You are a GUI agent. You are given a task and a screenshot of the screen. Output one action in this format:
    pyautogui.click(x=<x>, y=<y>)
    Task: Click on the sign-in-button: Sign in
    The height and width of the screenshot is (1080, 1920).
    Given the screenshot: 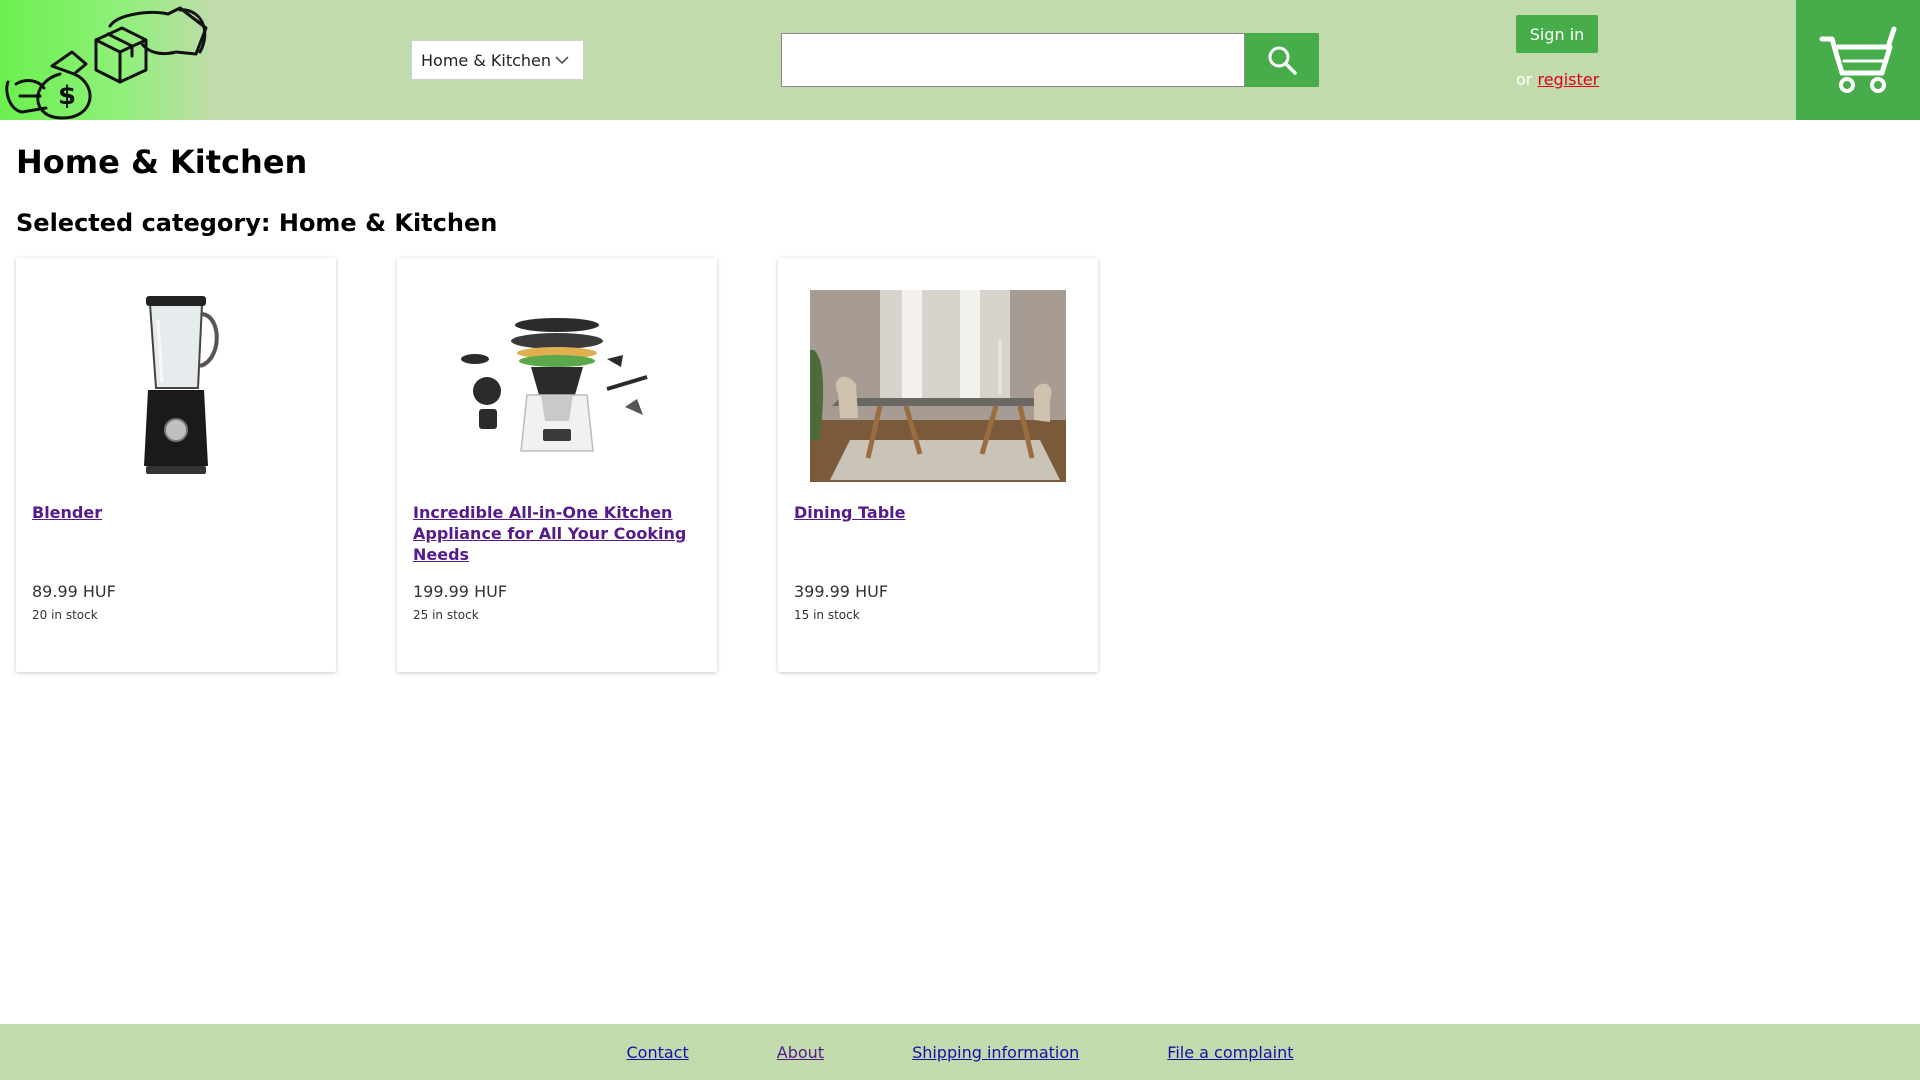 What is the action you would take?
    pyautogui.click(x=1557, y=34)
    